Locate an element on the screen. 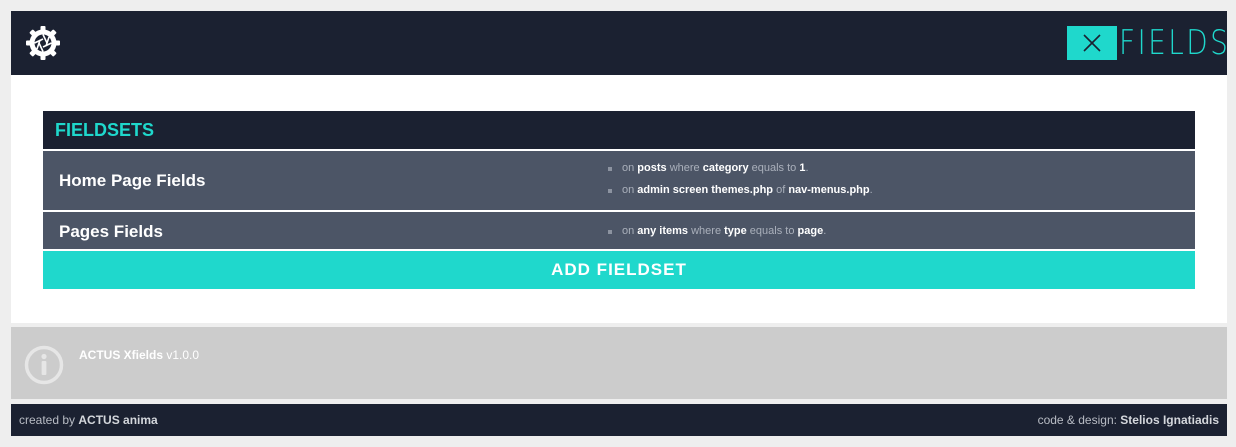 This screenshot has width=1236, height=447. fieldset-name: Home Page Fields is located at coordinates (132, 181).